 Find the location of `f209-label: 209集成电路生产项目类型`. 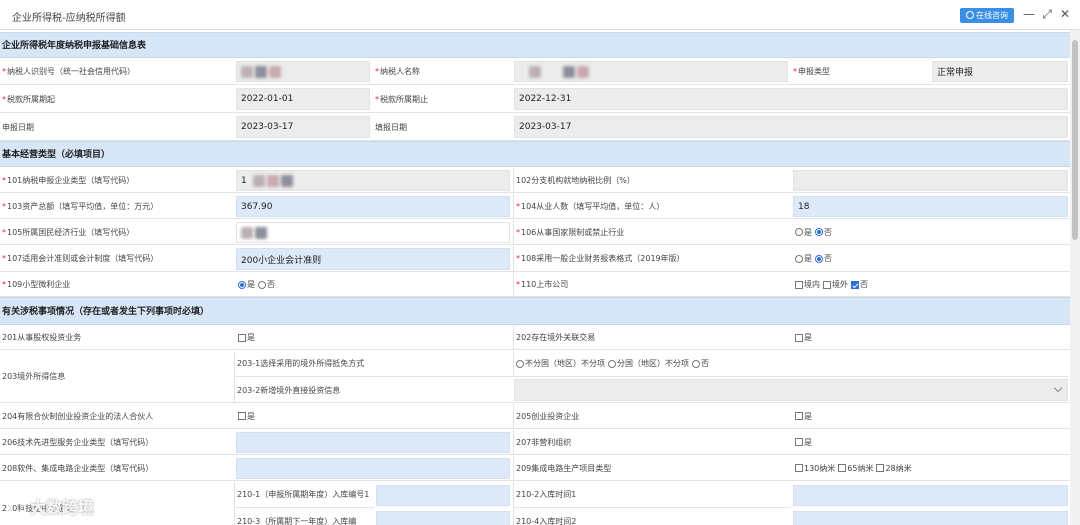

f209-label: 209集成电路生产项目类型 is located at coordinates (652, 468).